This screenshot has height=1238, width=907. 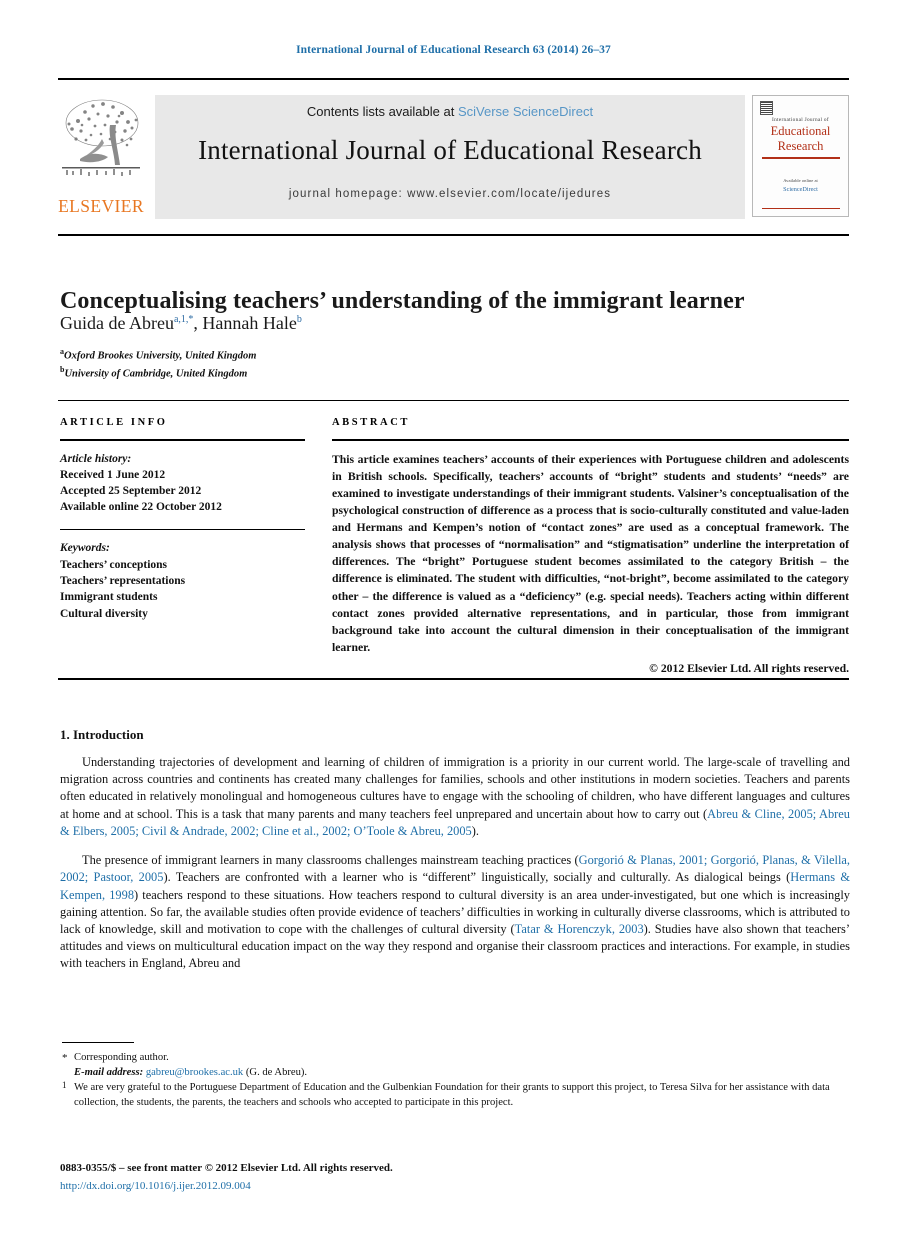 What do you see at coordinates (109, 597) in the screenshot?
I see `keyword-item: Immigrant students` at bounding box center [109, 597].